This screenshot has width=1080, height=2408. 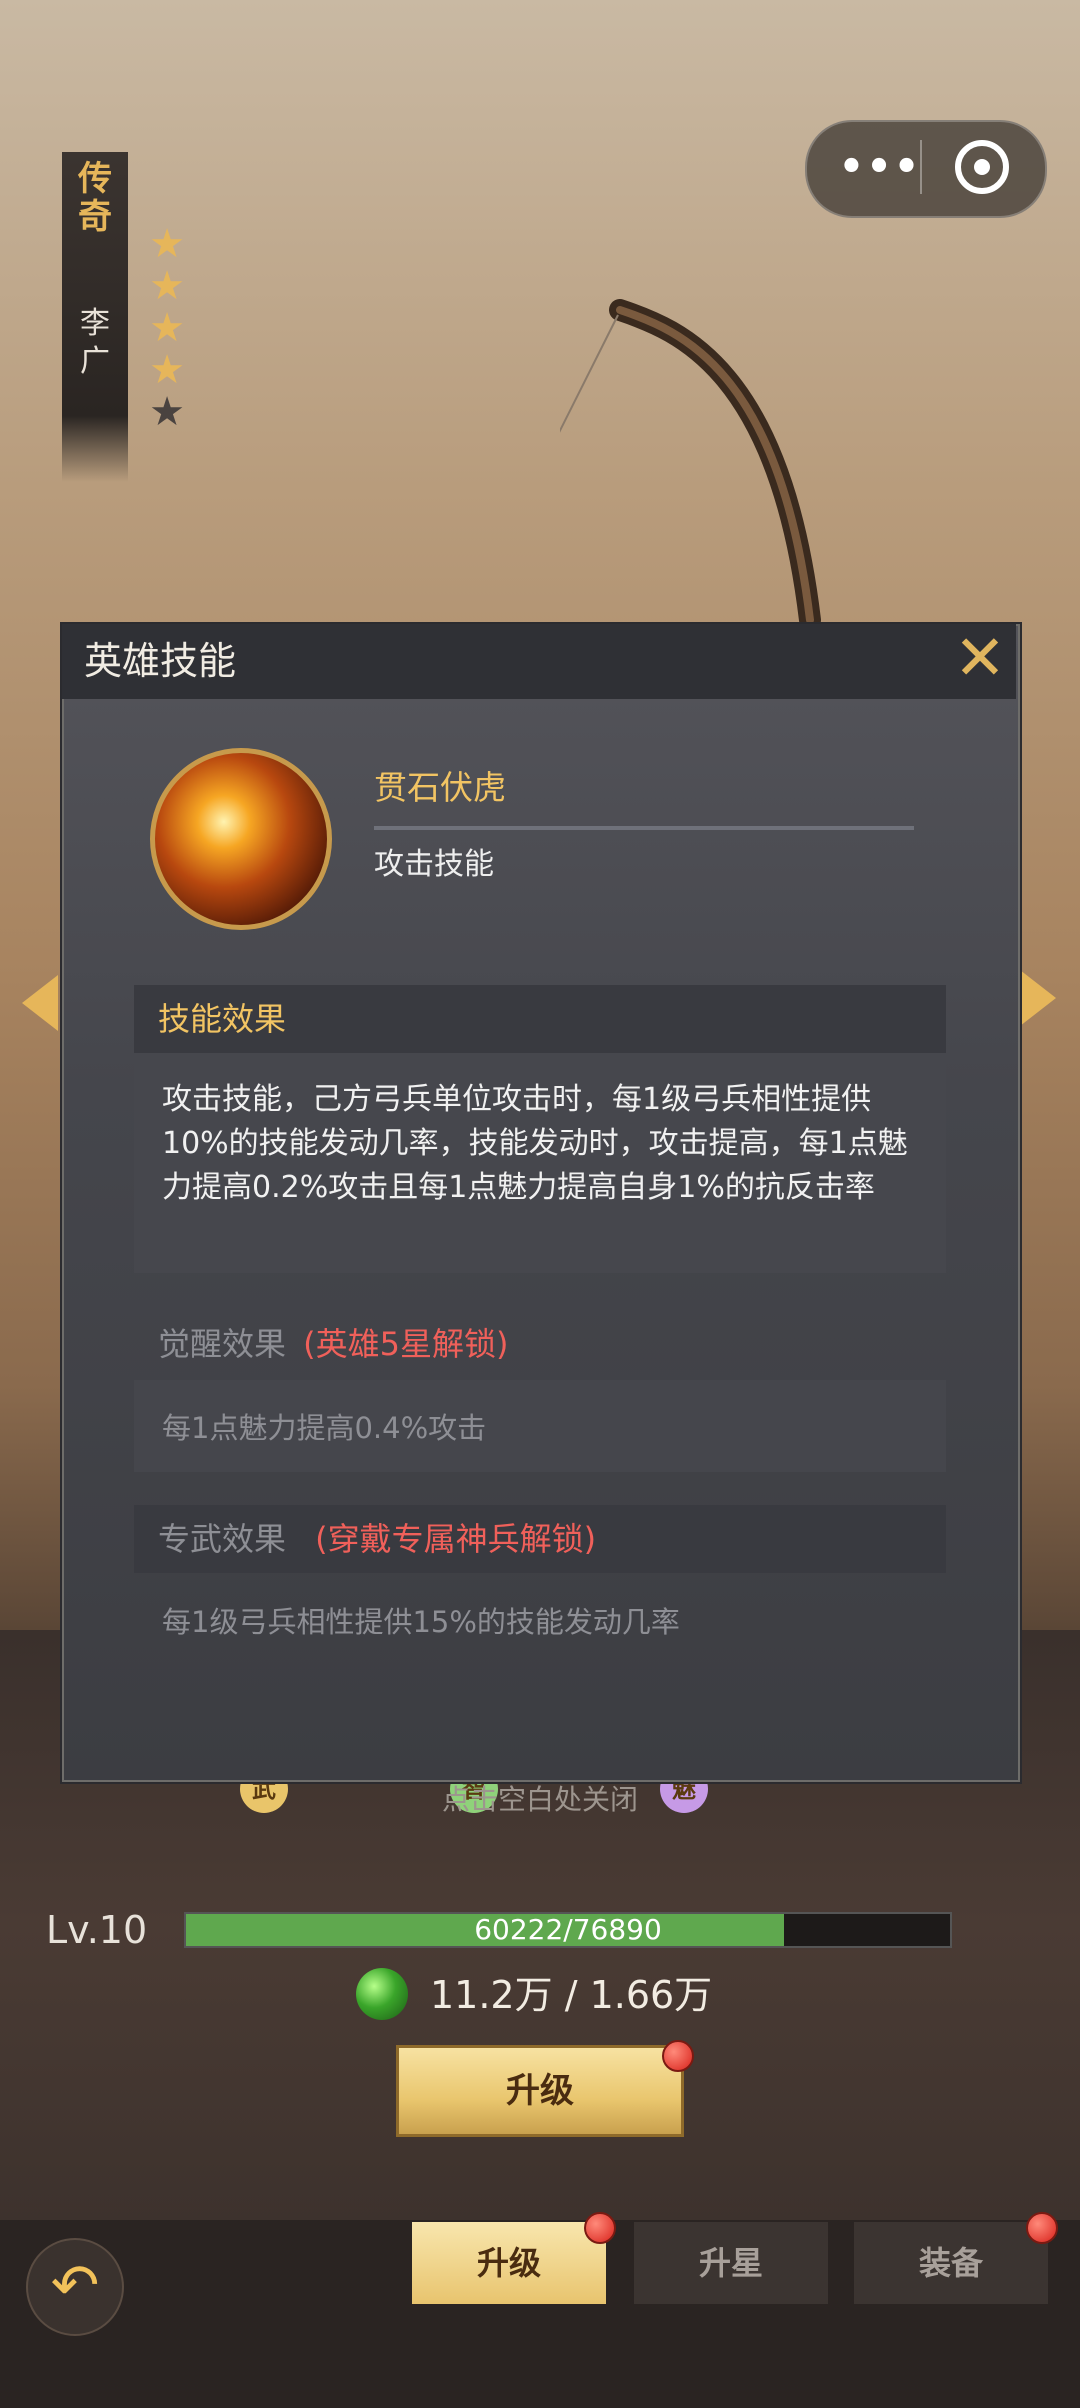 What do you see at coordinates (440, 787) in the screenshot?
I see `skill-name: 贯石伏虎` at bounding box center [440, 787].